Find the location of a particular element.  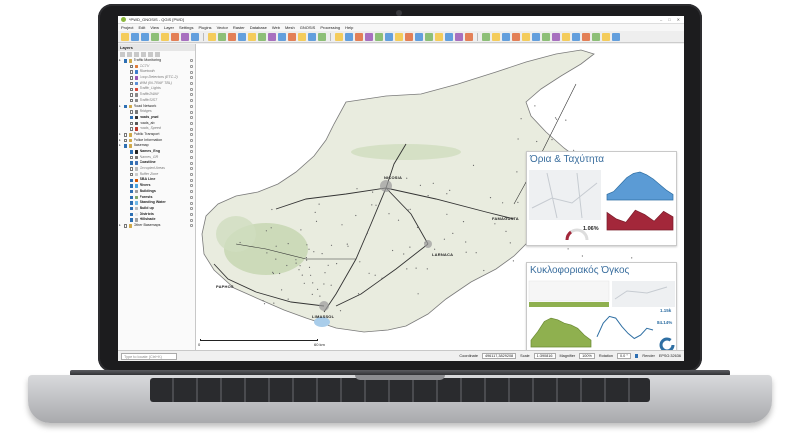

menu-item: Database is located at coordinates (258, 27).